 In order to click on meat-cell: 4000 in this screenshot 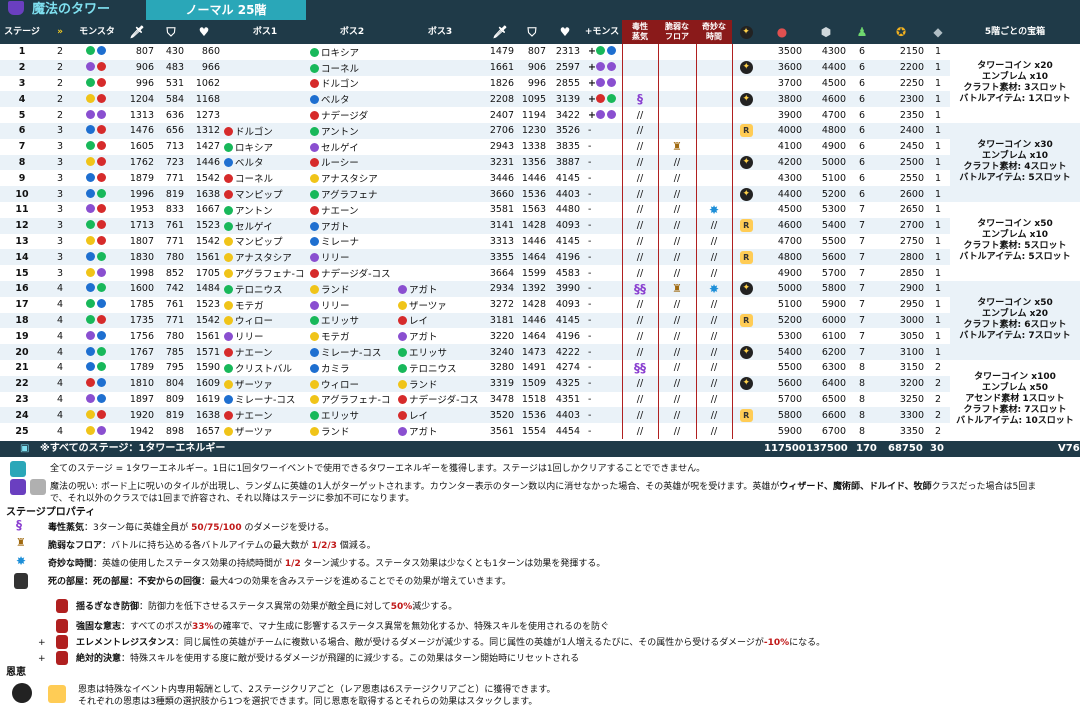, I will do `click(782, 130)`.